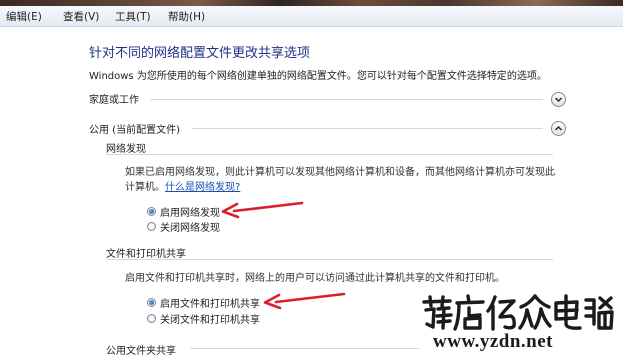 Image resolution: width=623 pixels, height=360 pixels. Describe the element at coordinates (346, 99) in the screenshot. I see `profile-home-work-divider` at that location.